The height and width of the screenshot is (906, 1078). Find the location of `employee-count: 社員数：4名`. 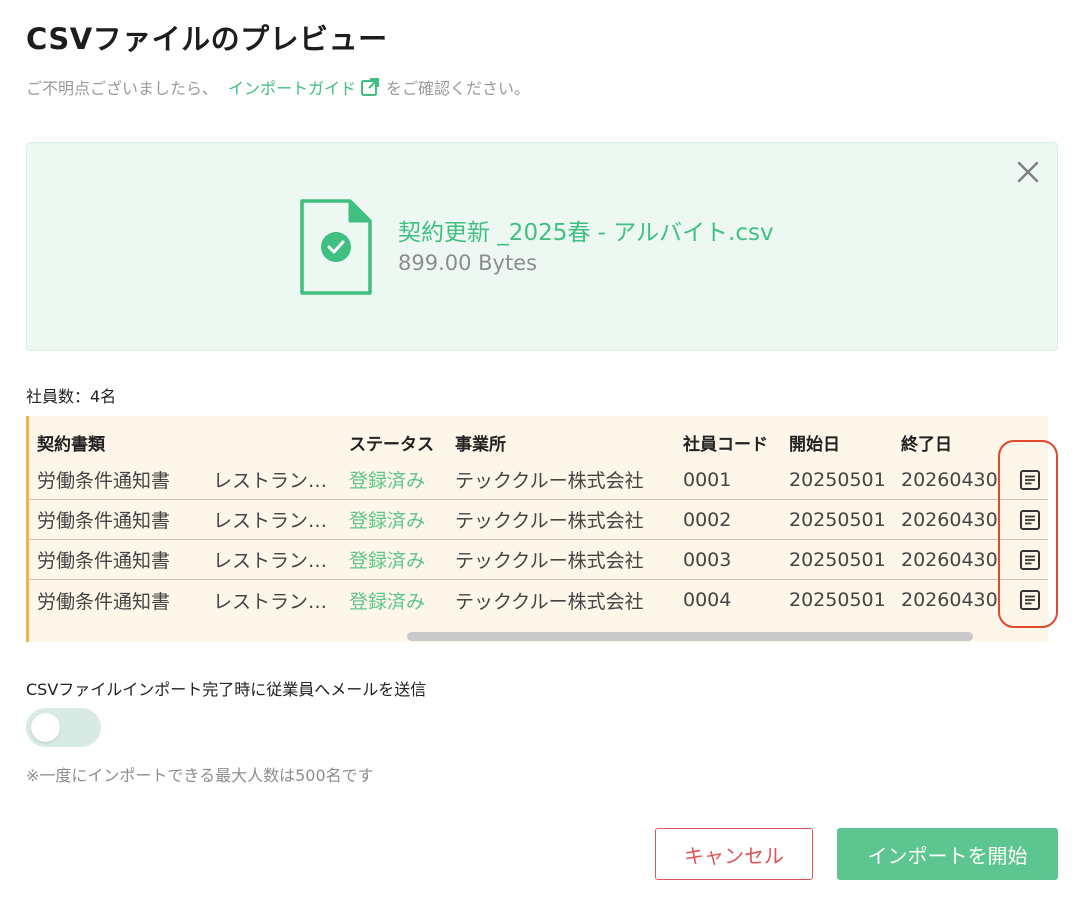

employee-count: 社員数：4名 is located at coordinates (71, 396).